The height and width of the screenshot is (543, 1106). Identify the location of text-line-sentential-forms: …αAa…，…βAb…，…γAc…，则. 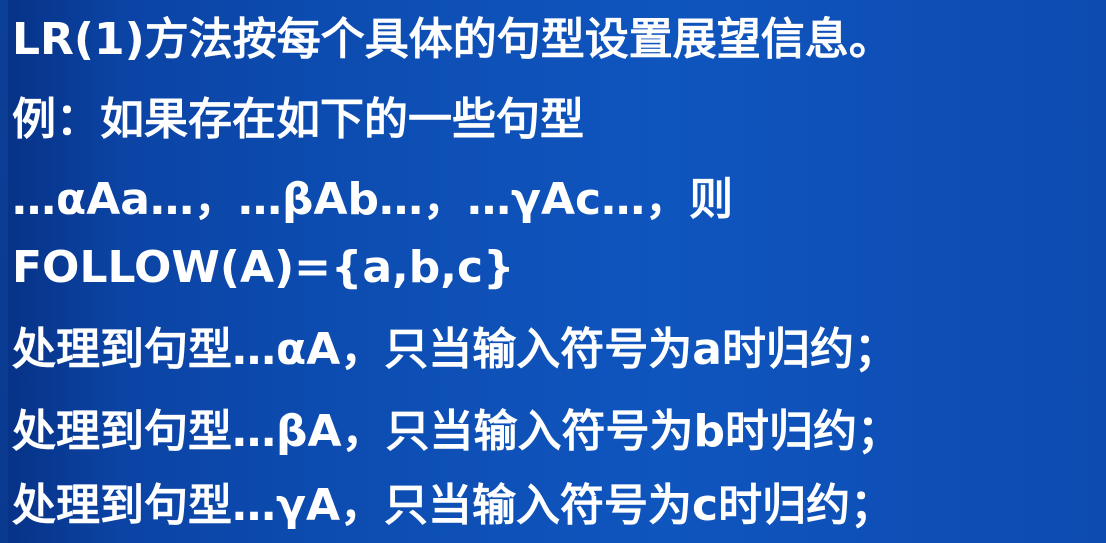
(373, 199).